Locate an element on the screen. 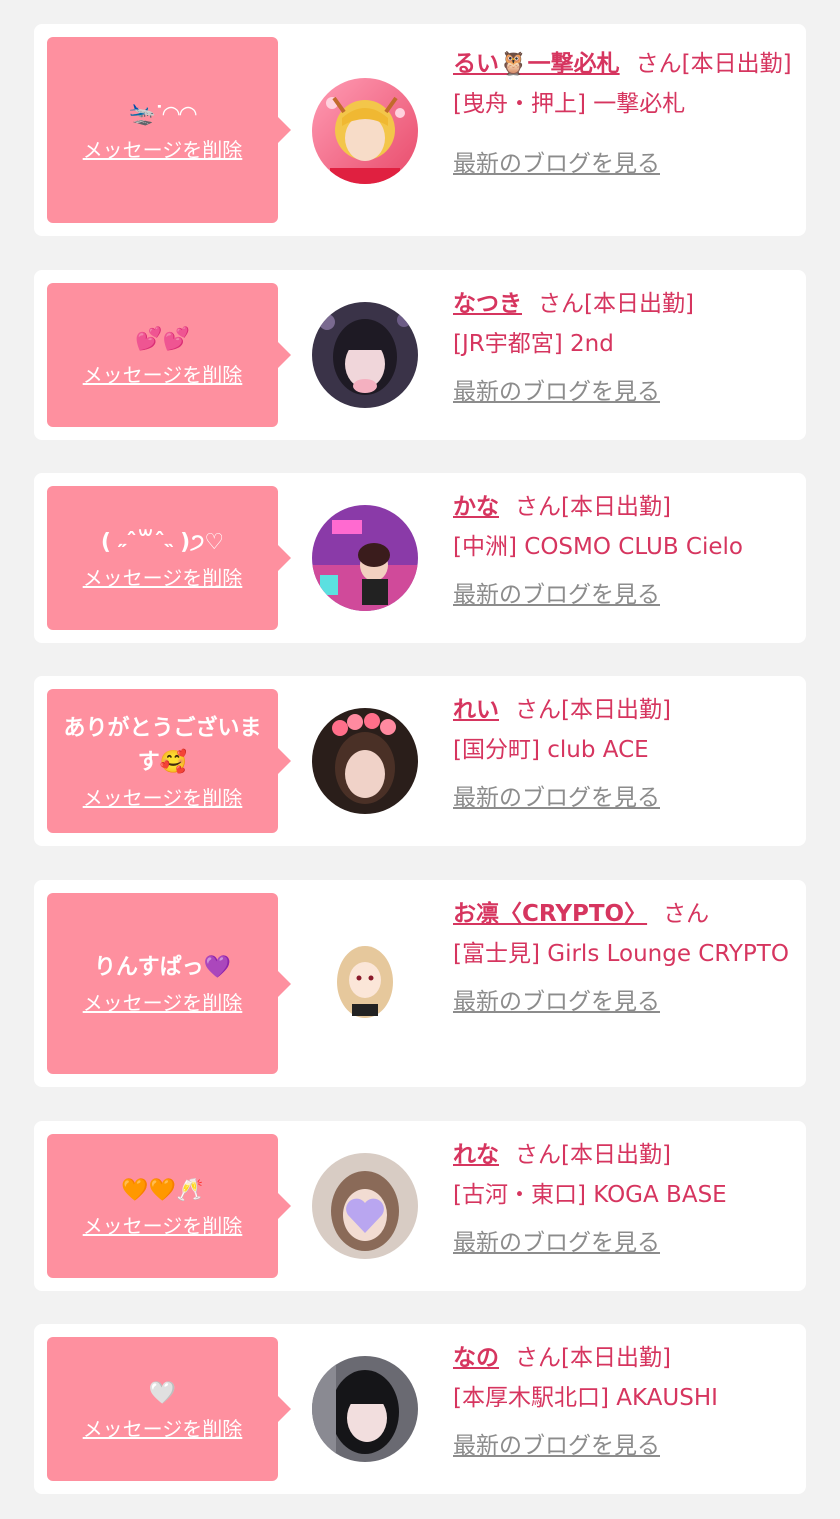 This screenshot has height=1519, width=840. cast-name-link: かな is located at coordinates (476, 507).